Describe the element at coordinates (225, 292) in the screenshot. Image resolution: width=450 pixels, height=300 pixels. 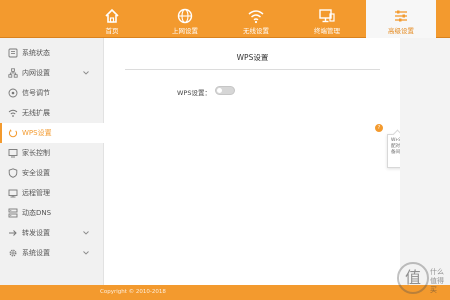
I see `footer-bar: Copyright © 2010-2018` at that location.